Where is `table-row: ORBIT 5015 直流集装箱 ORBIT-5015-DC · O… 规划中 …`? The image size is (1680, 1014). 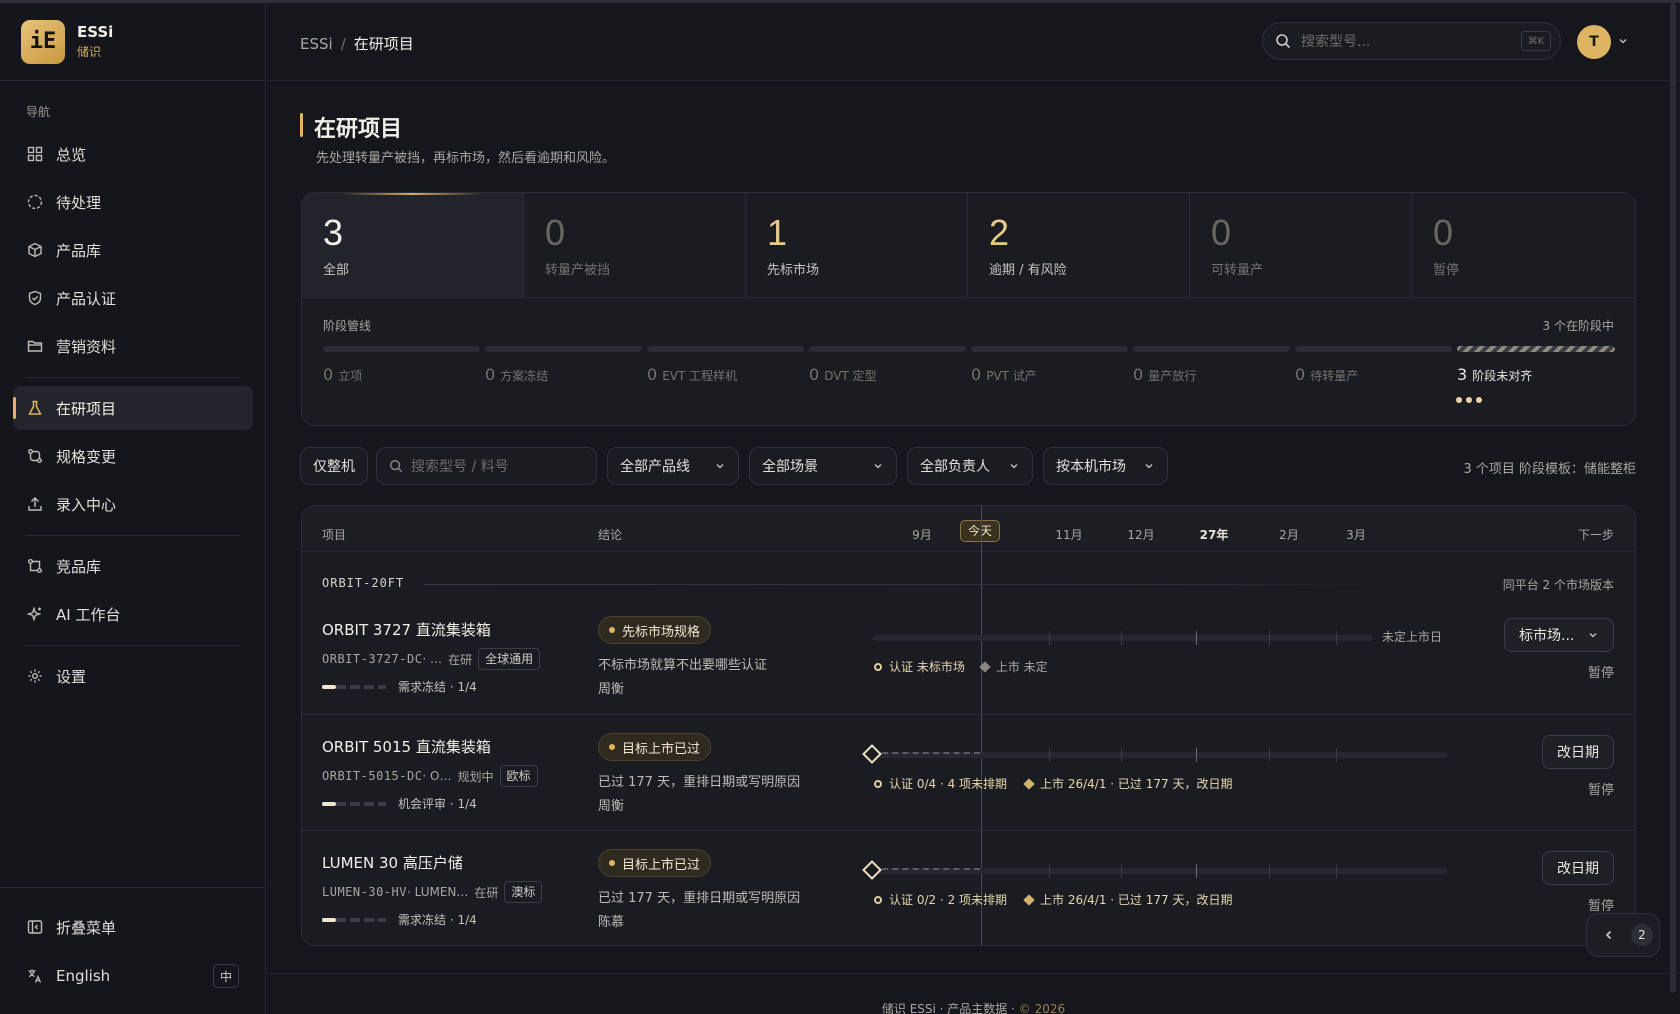
table-row: ORBIT 5015 直流集装箱 ORBIT-5015-DC · O… 规划中 … is located at coordinates (968, 772).